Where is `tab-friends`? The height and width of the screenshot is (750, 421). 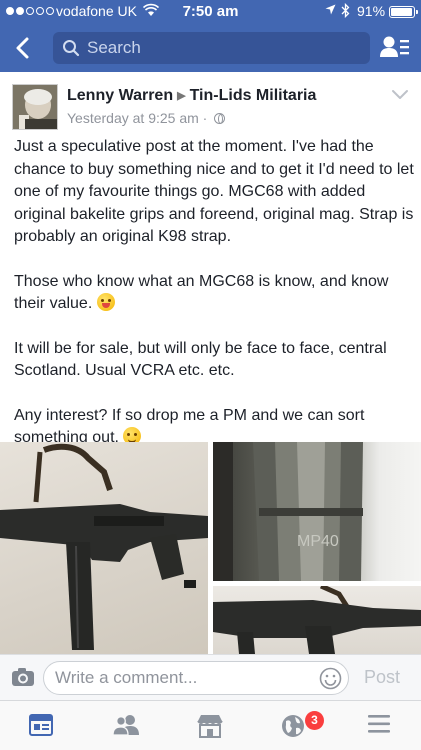
tab-friends is located at coordinates (126, 726).